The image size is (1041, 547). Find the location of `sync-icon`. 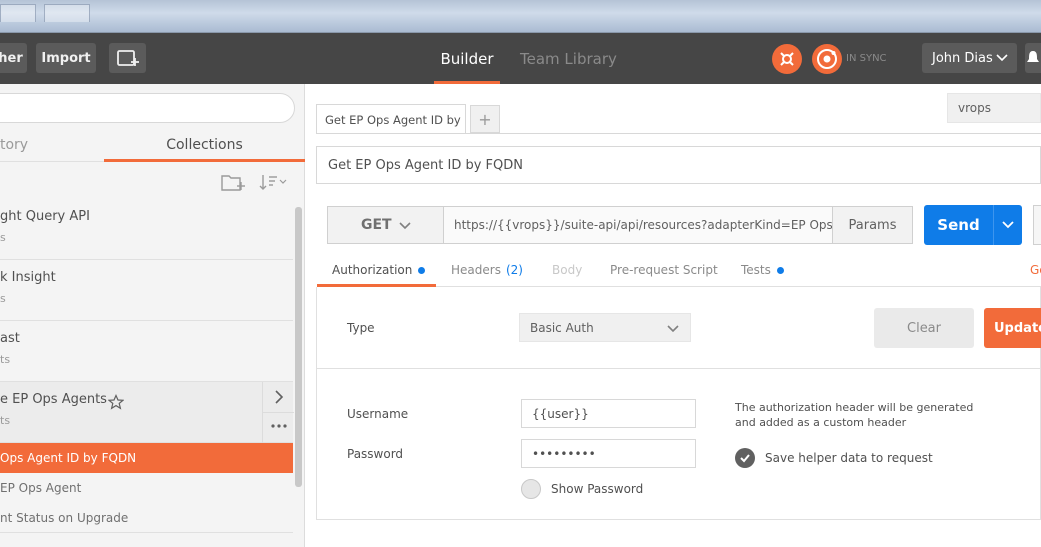

sync-icon is located at coordinates (827, 59).